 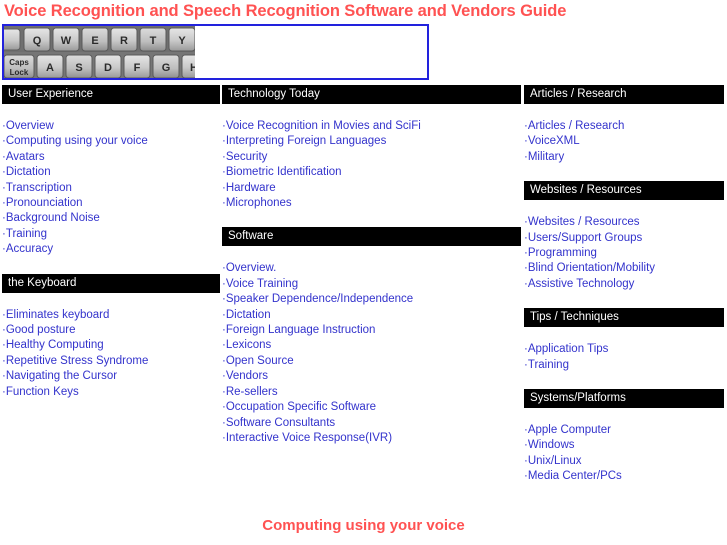 I want to click on list-item: ·Pronounciation, so click(x=111, y=203).